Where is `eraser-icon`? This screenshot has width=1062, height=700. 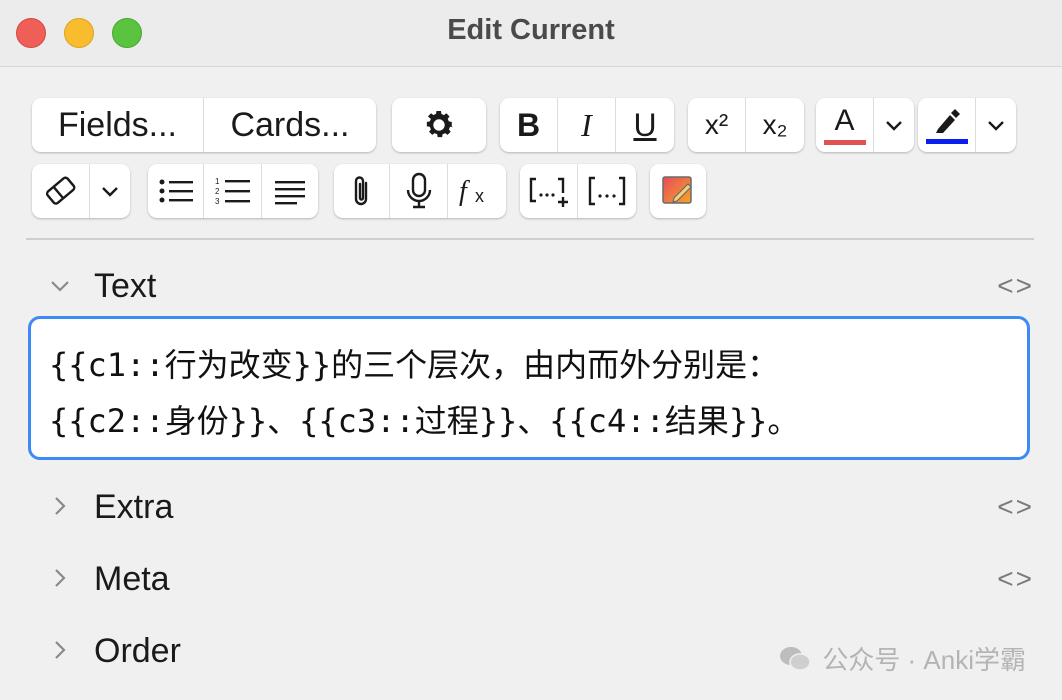 eraser-icon is located at coordinates (60, 190).